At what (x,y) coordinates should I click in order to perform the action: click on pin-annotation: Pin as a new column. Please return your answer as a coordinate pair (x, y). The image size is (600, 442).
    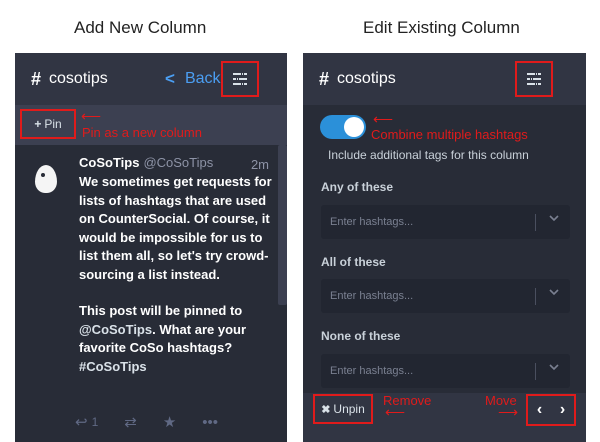
    Looking at the image, I should click on (142, 132).